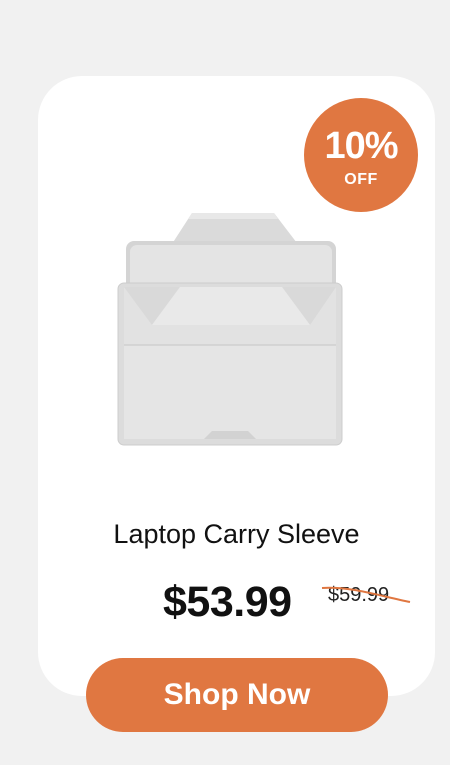 The height and width of the screenshot is (765, 450). I want to click on product-title: Laptop Carry Sleeve, so click(236, 534).